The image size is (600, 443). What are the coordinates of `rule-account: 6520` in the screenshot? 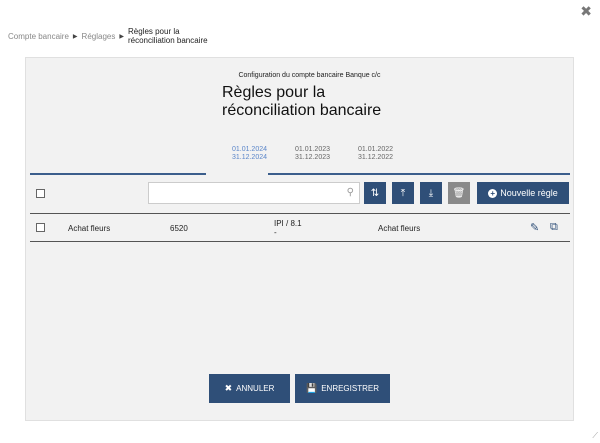 It's located at (179, 228).